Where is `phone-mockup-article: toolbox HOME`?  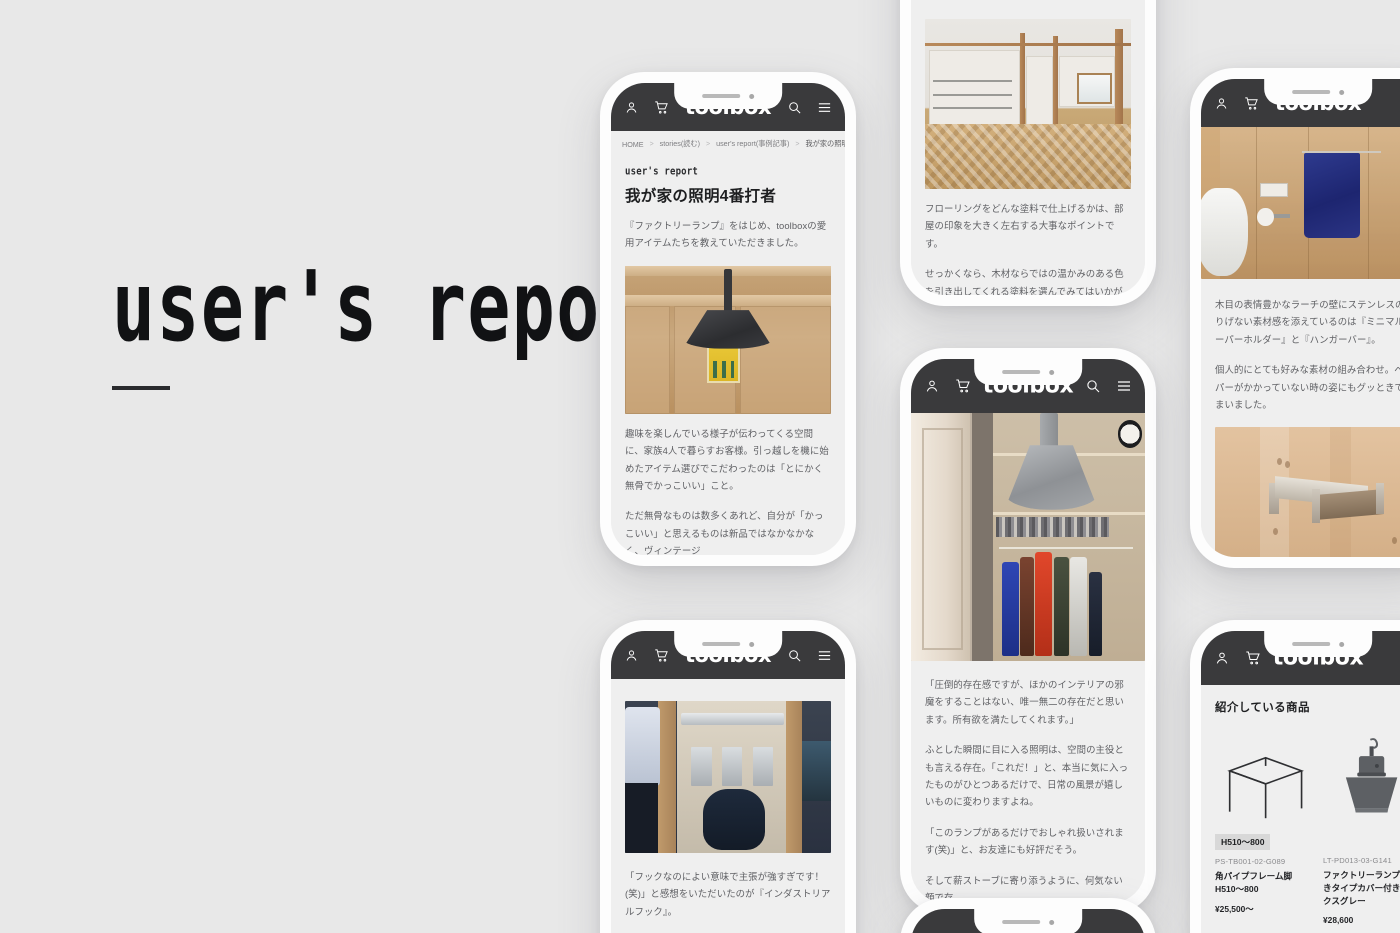
phone-mockup-article: toolbox HOME is located at coordinates (728, 319).